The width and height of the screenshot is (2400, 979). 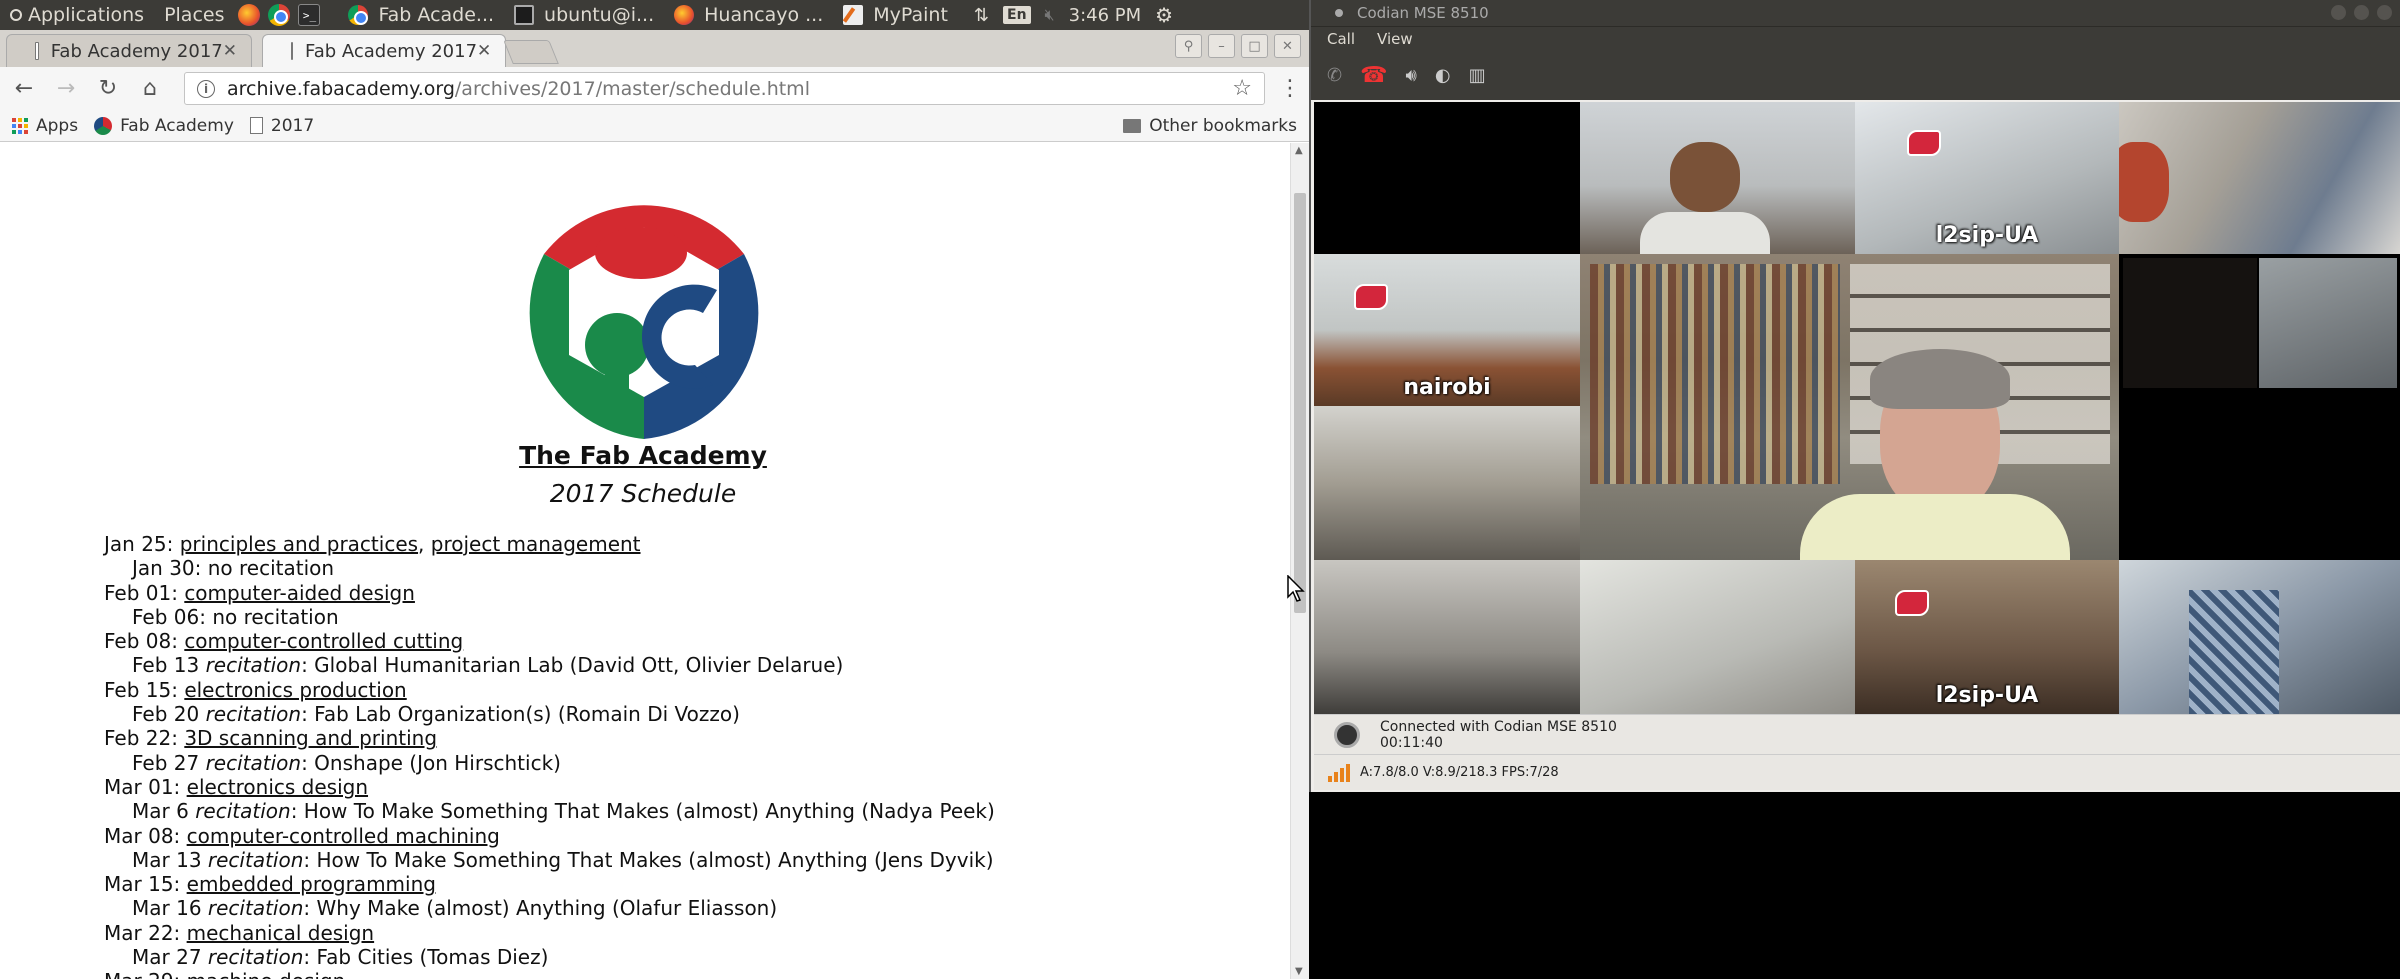 What do you see at coordinates (2259, 178) in the screenshot?
I see `video-tile-lab` at bounding box center [2259, 178].